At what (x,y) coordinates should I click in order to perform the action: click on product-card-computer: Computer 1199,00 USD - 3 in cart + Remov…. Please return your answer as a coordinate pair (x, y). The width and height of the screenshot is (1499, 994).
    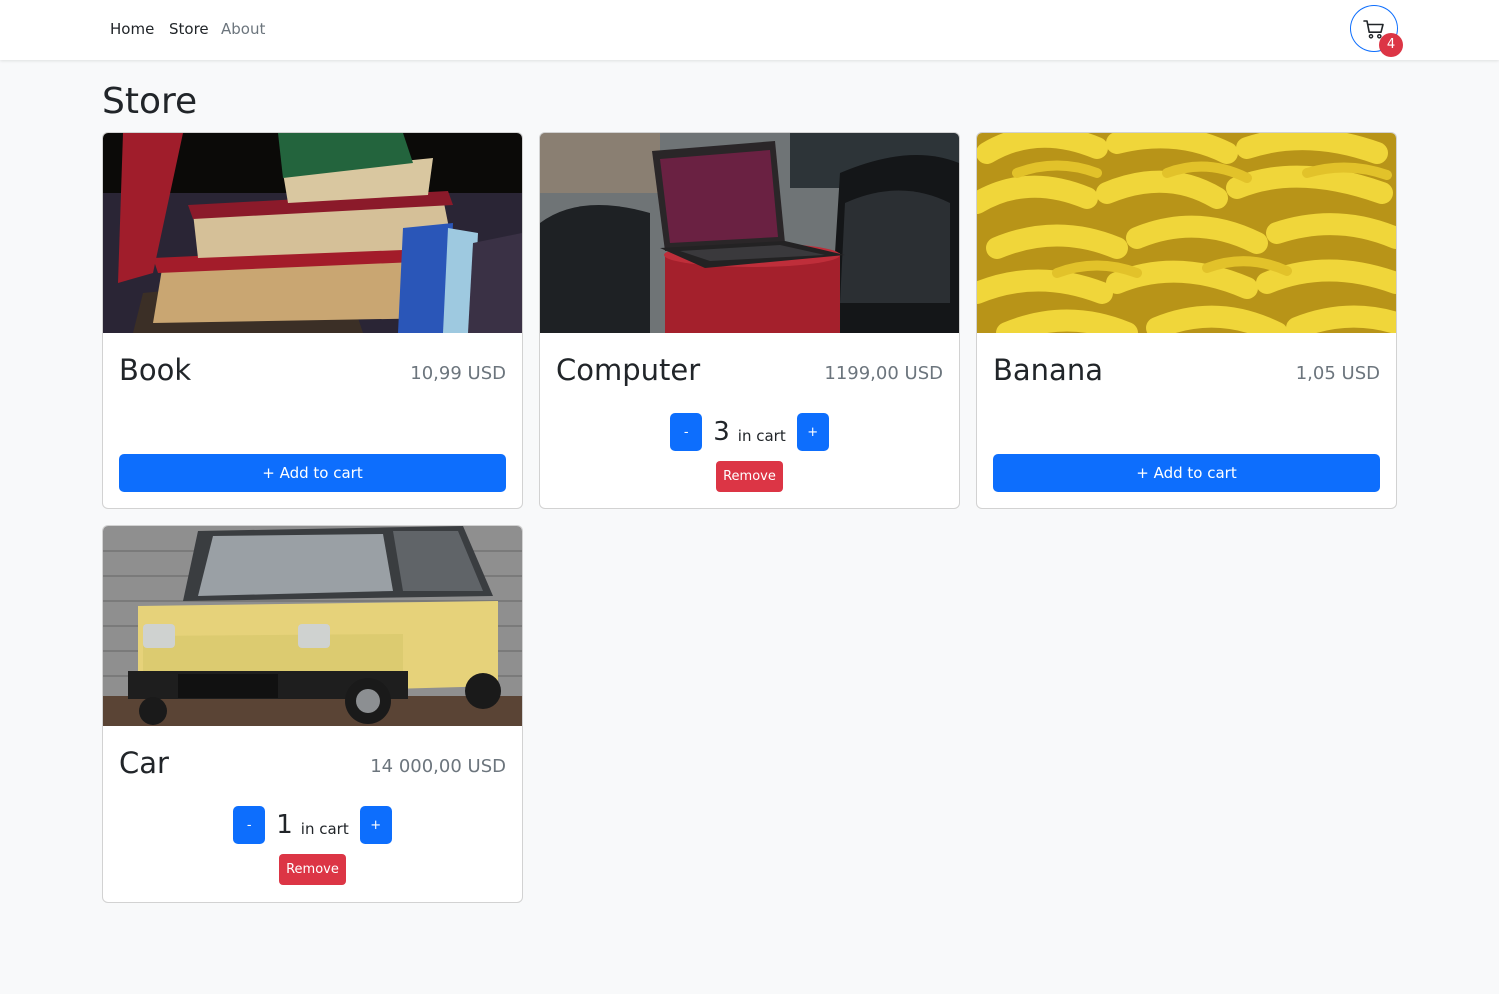
    Looking at the image, I should click on (749, 320).